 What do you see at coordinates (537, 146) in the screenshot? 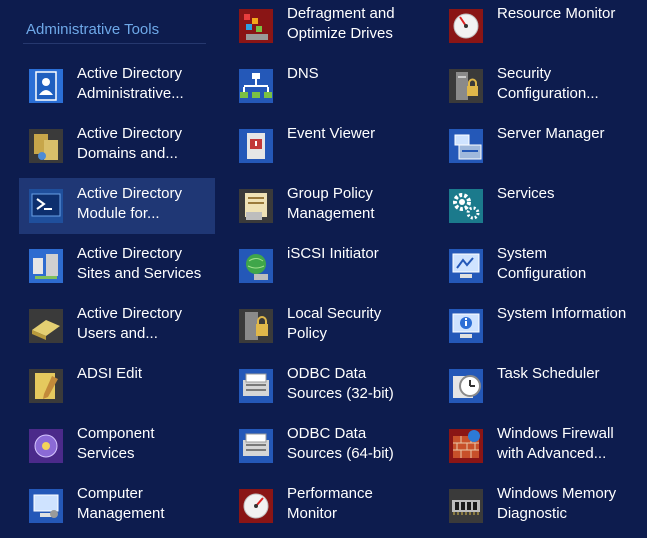
I see `tile-server-manager: Server Manager` at bounding box center [537, 146].